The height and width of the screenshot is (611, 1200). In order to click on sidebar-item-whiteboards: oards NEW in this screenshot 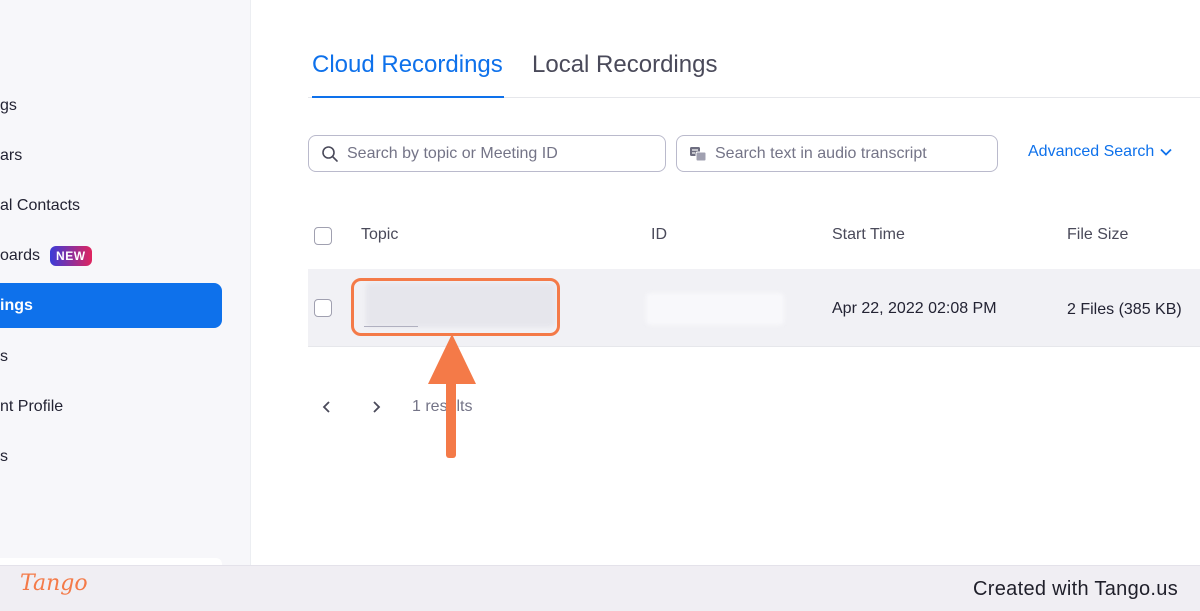, I will do `click(111, 255)`.